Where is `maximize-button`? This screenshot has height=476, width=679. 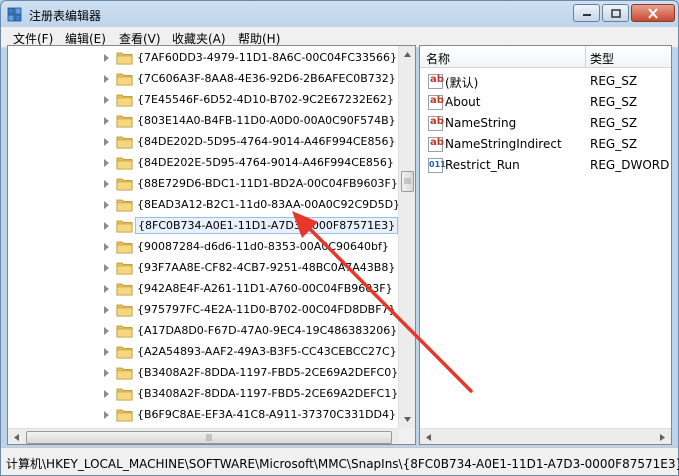 maximize-button is located at coordinates (615, 13).